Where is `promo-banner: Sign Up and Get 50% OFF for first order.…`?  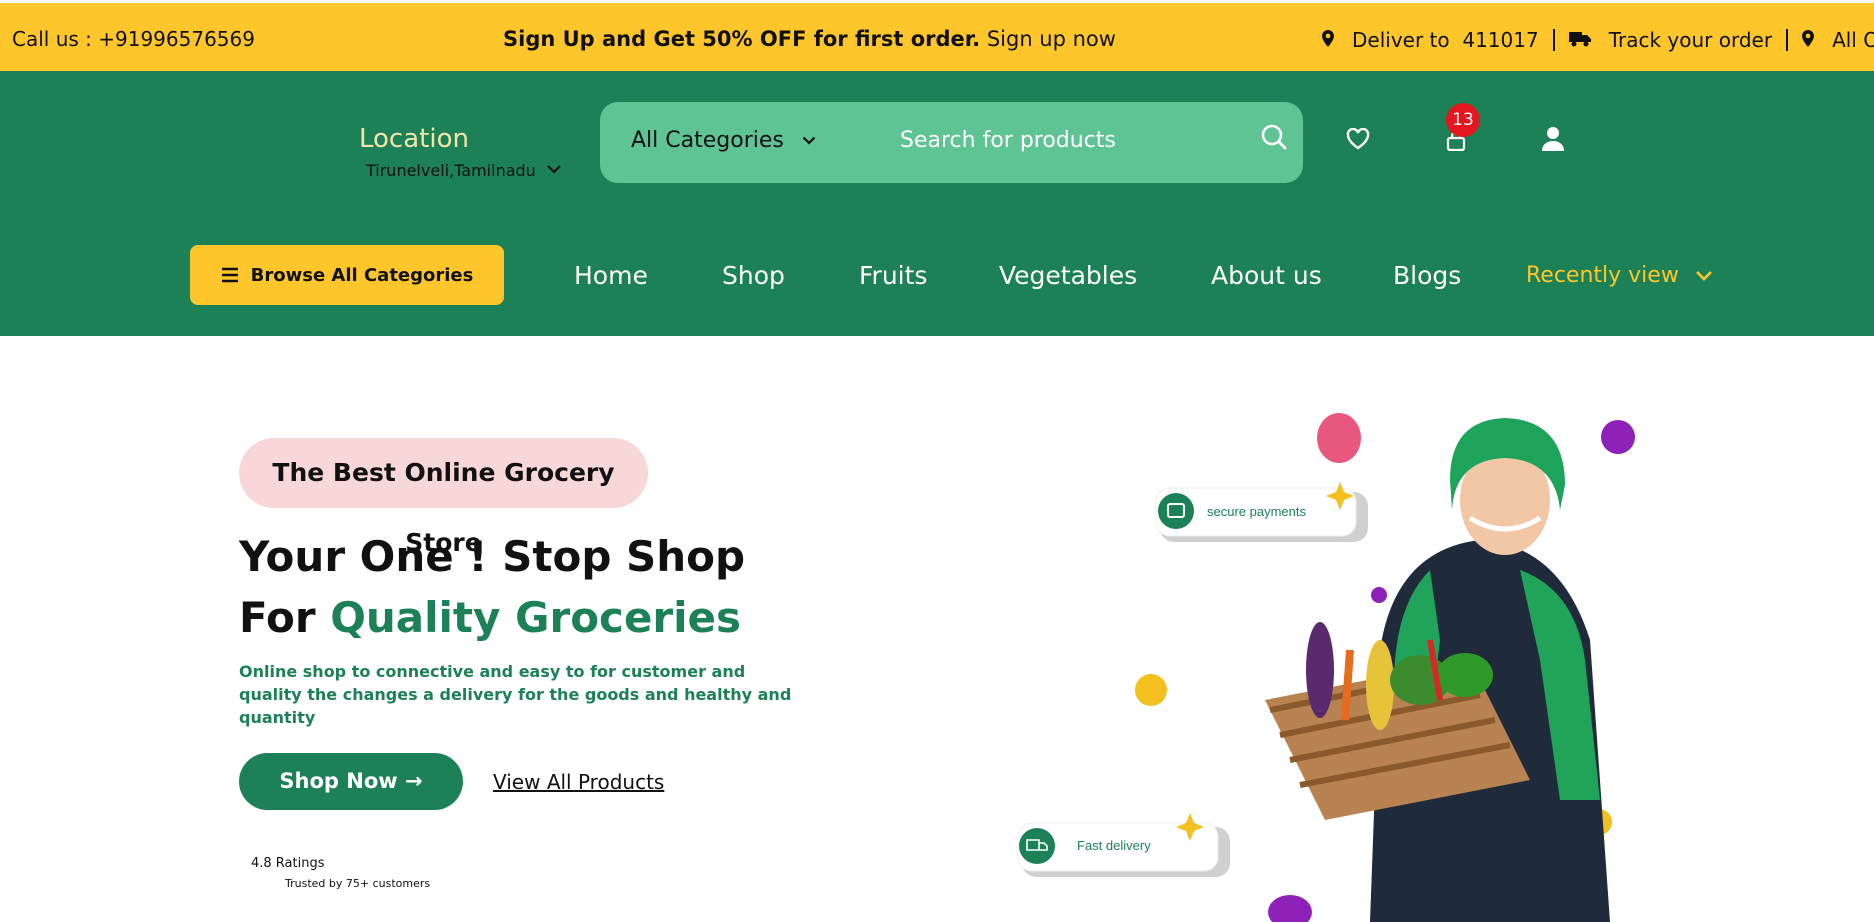 promo-banner: Sign Up and Get 50% OFF for first order.… is located at coordinates (809, 39).